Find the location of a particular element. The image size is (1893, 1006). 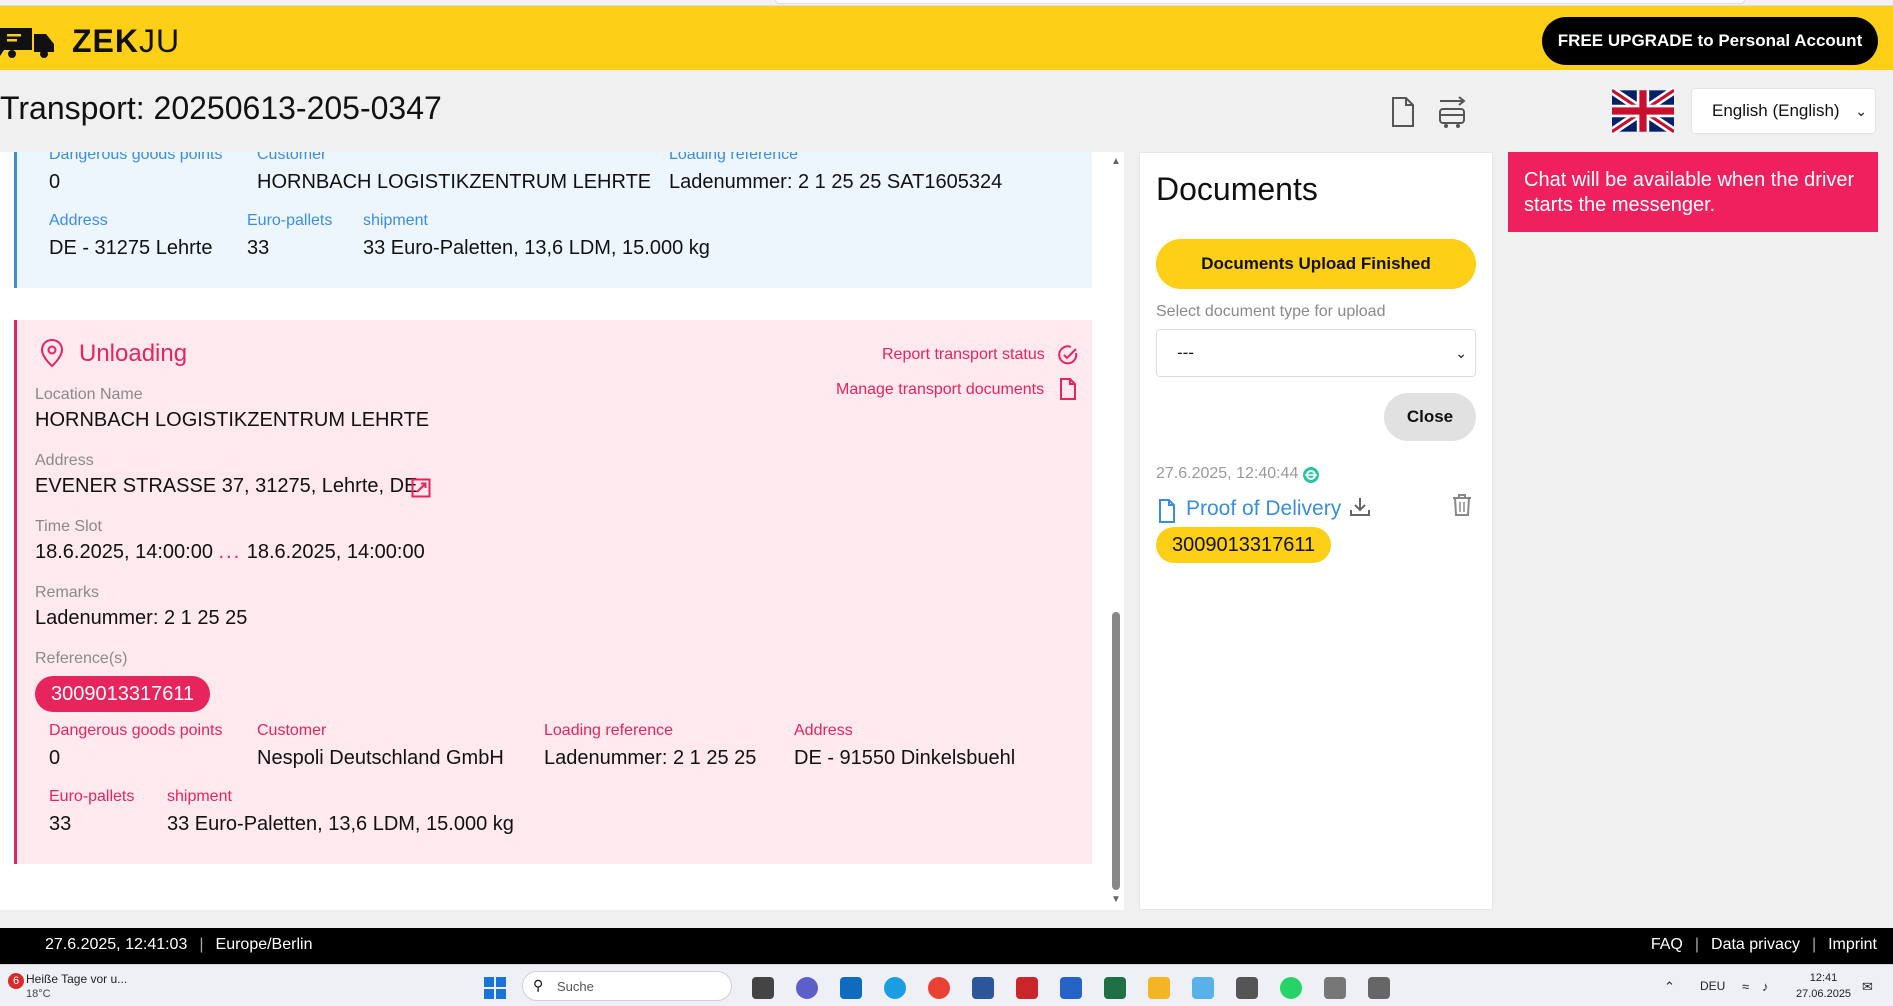

notification-bell-icon: ✉ is located at coordinates (1867, 987).